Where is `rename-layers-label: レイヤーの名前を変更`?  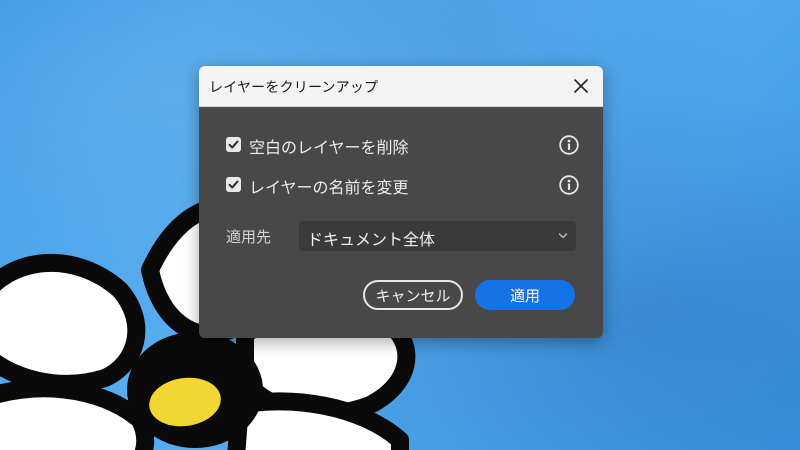
rename-layers-label: レイヤーの名前を変更 is located at coordinates (329, 187).